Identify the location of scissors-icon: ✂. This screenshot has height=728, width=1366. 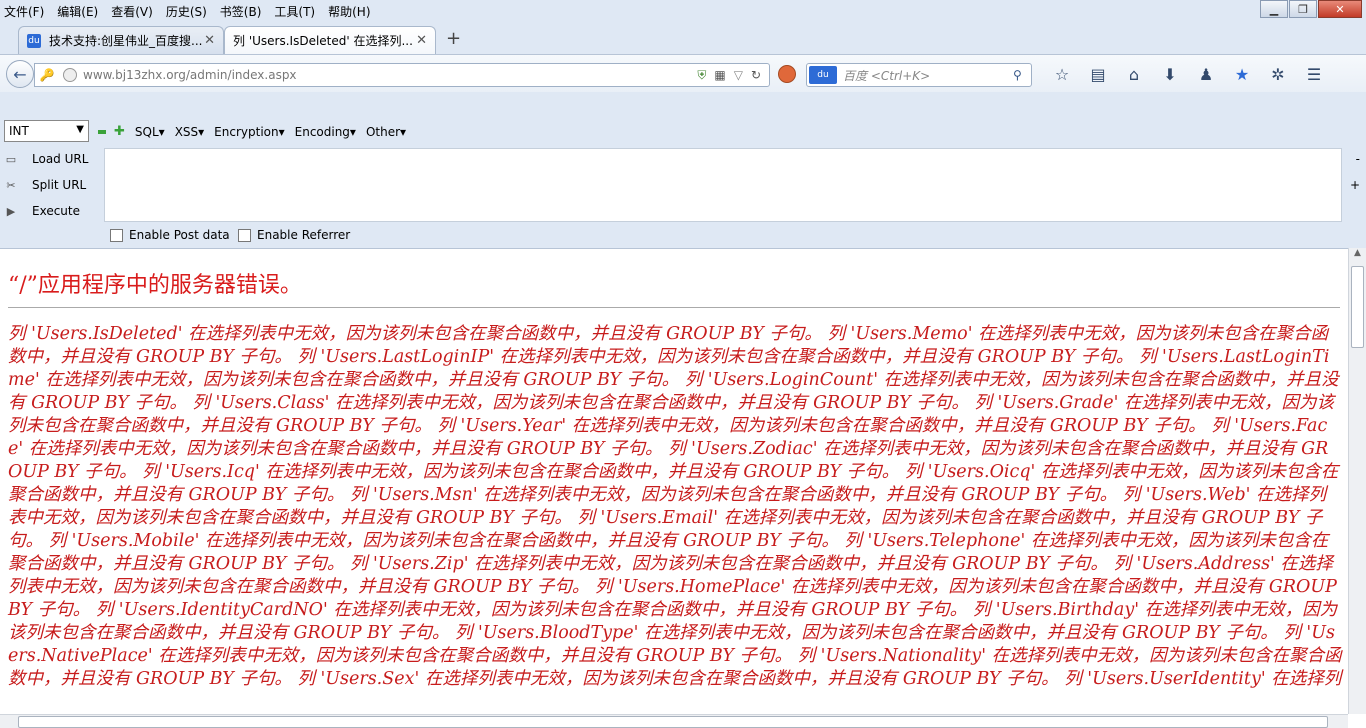
(11, 185).